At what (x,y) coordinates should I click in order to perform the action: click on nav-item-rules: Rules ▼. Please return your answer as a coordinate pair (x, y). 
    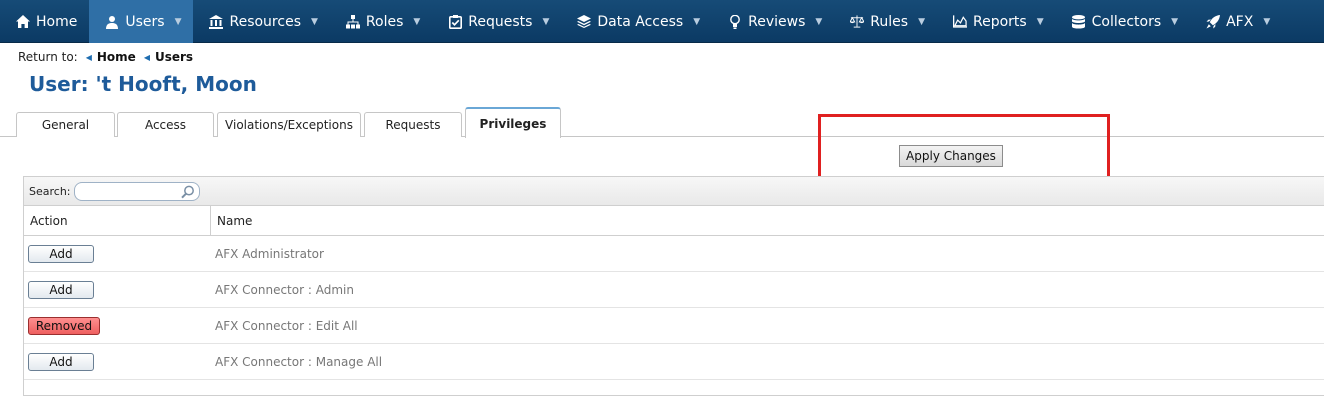
    Looking at the image, I should click on (885, 21).